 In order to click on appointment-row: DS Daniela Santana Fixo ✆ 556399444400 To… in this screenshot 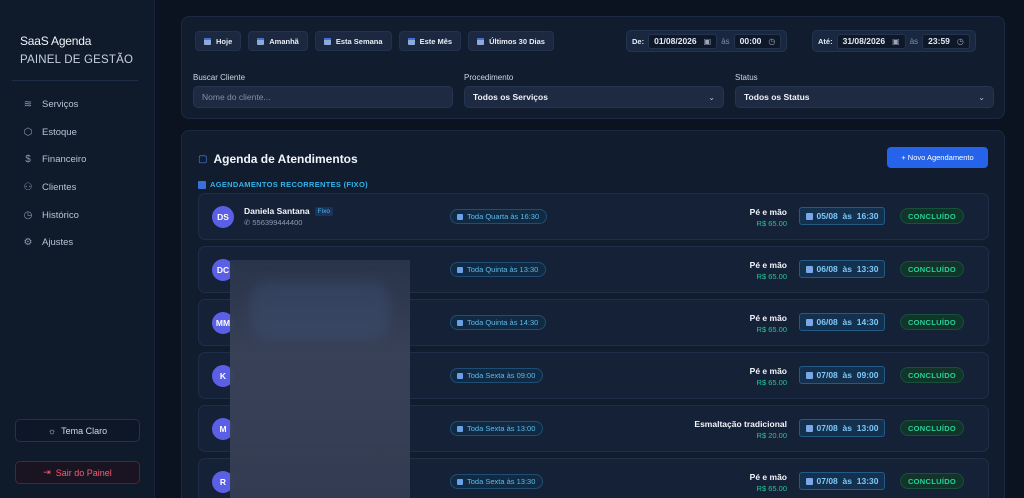, I will do `click(593, 216)`.